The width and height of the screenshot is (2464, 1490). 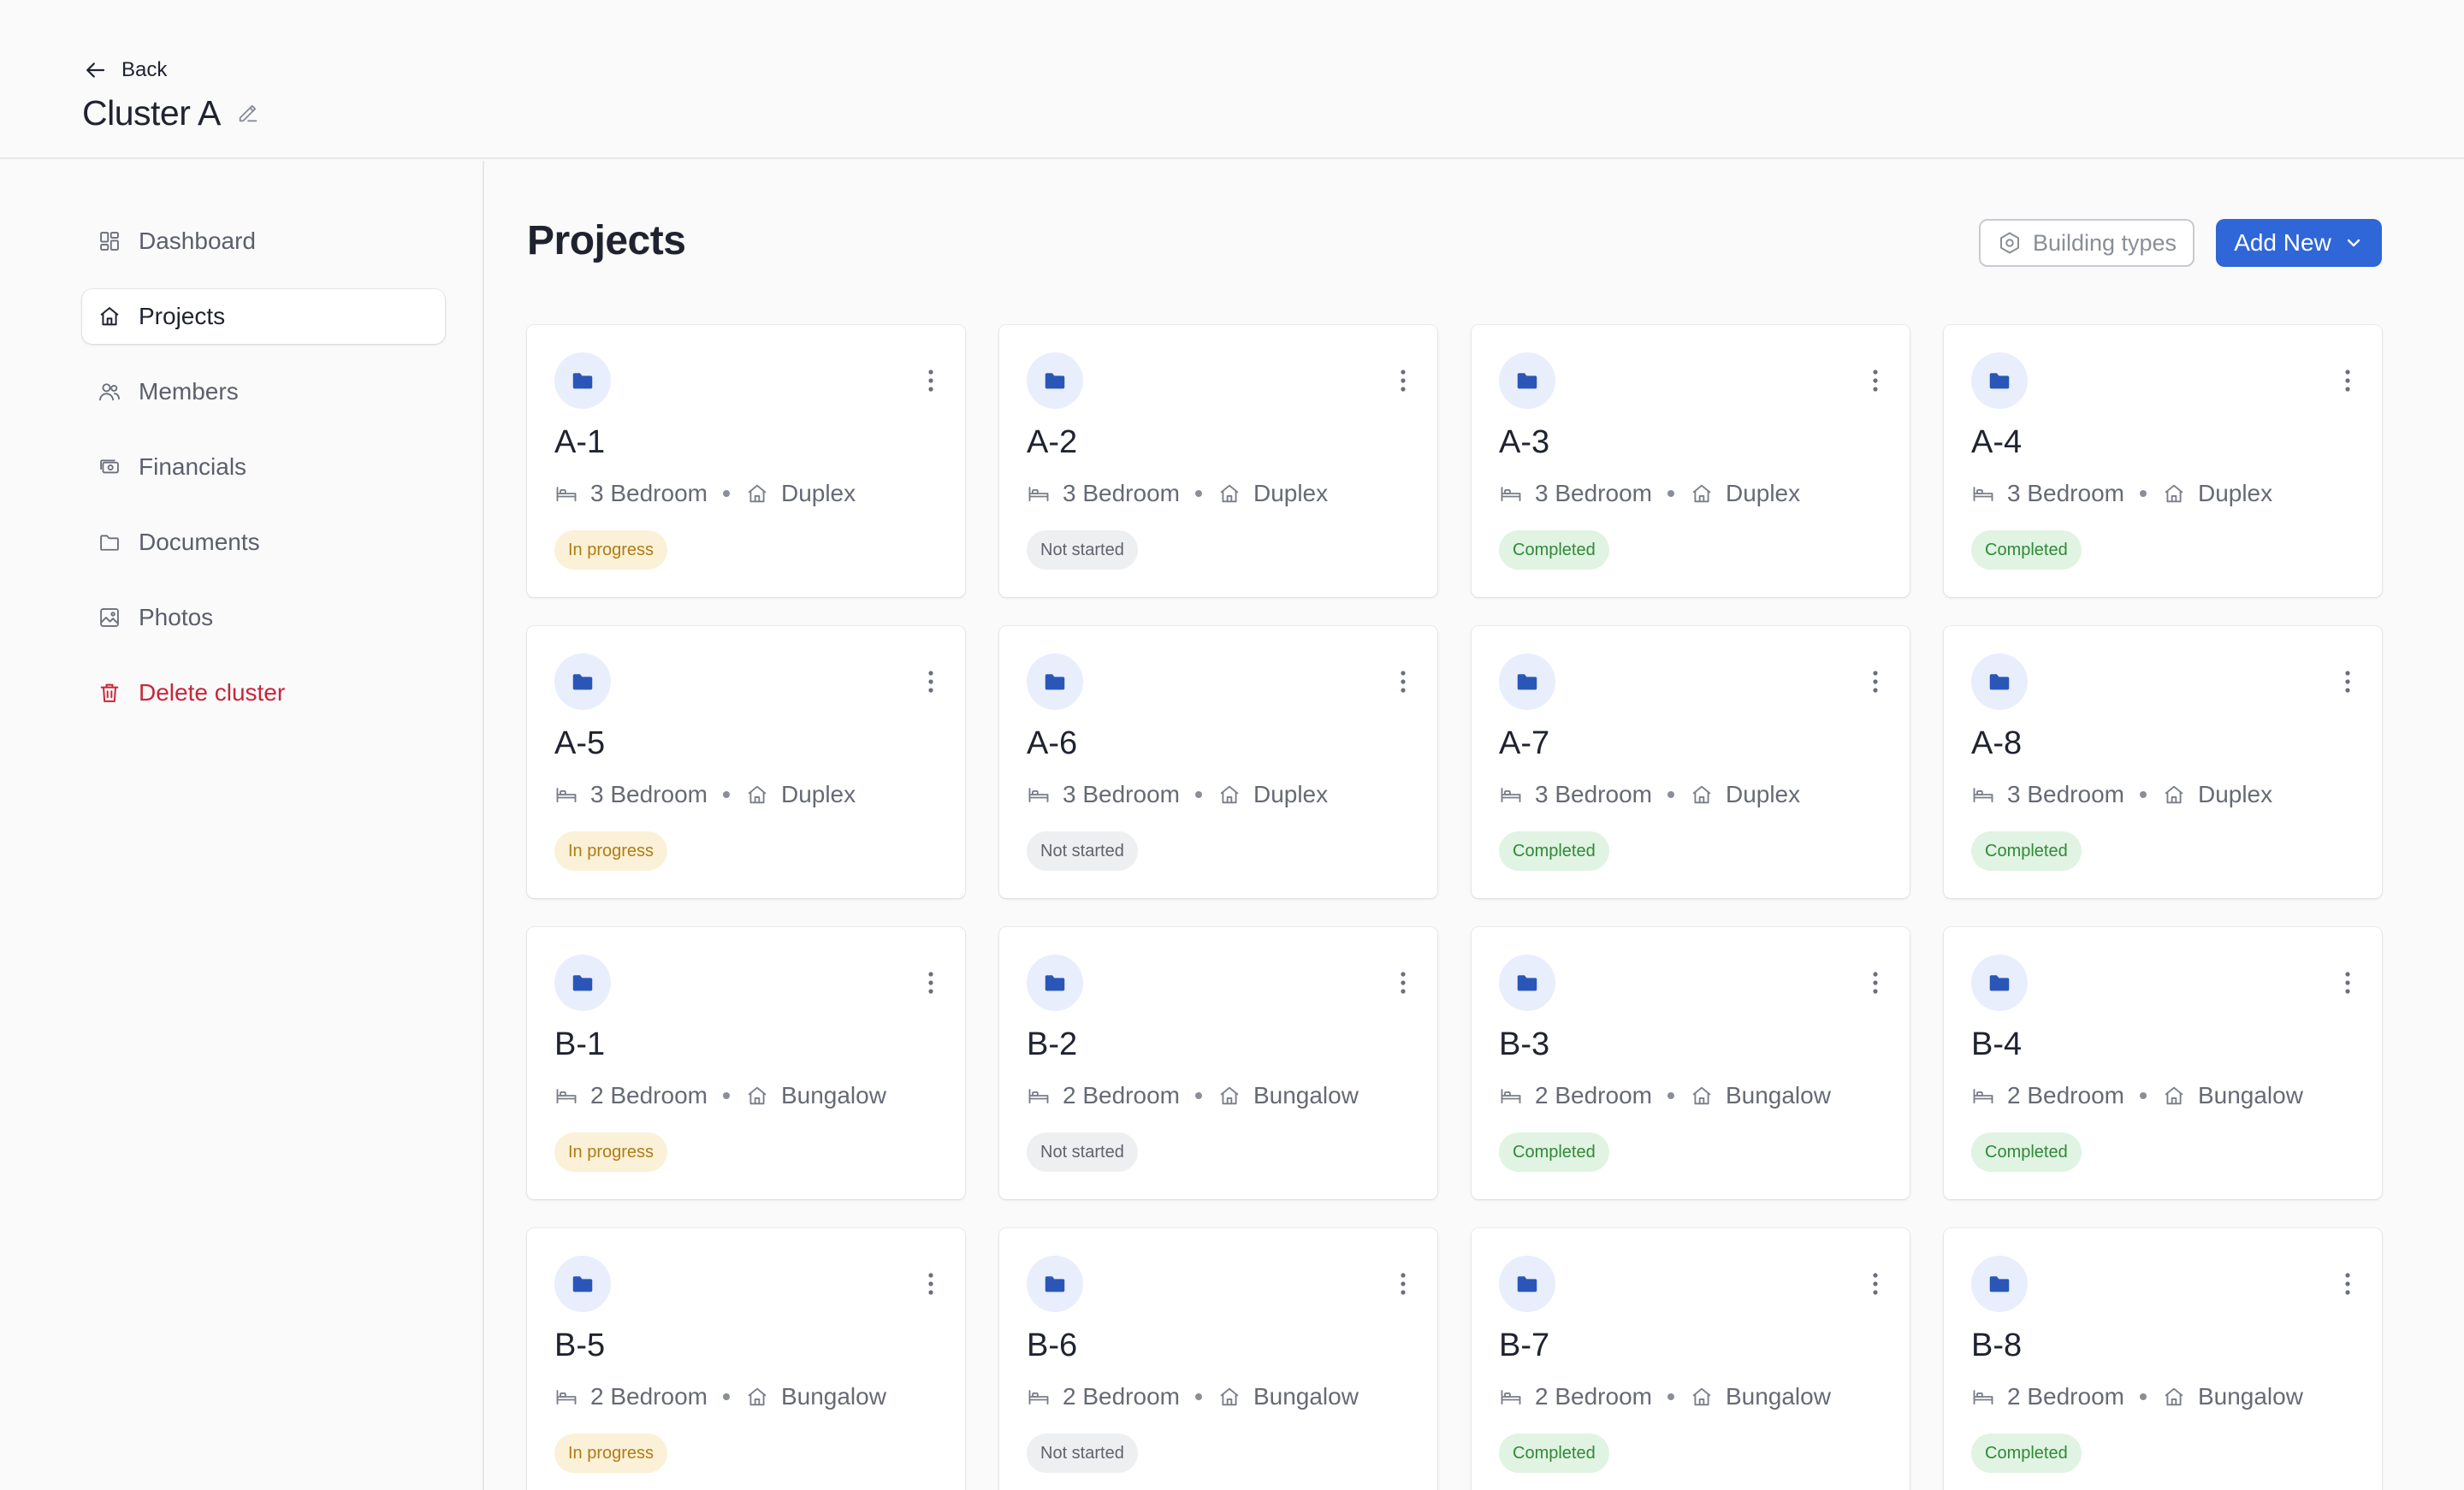 What do you see at coordinates (1997, 442) in the screenshot?
I see `project-name: A-4` at bounding box center [1997, 442].